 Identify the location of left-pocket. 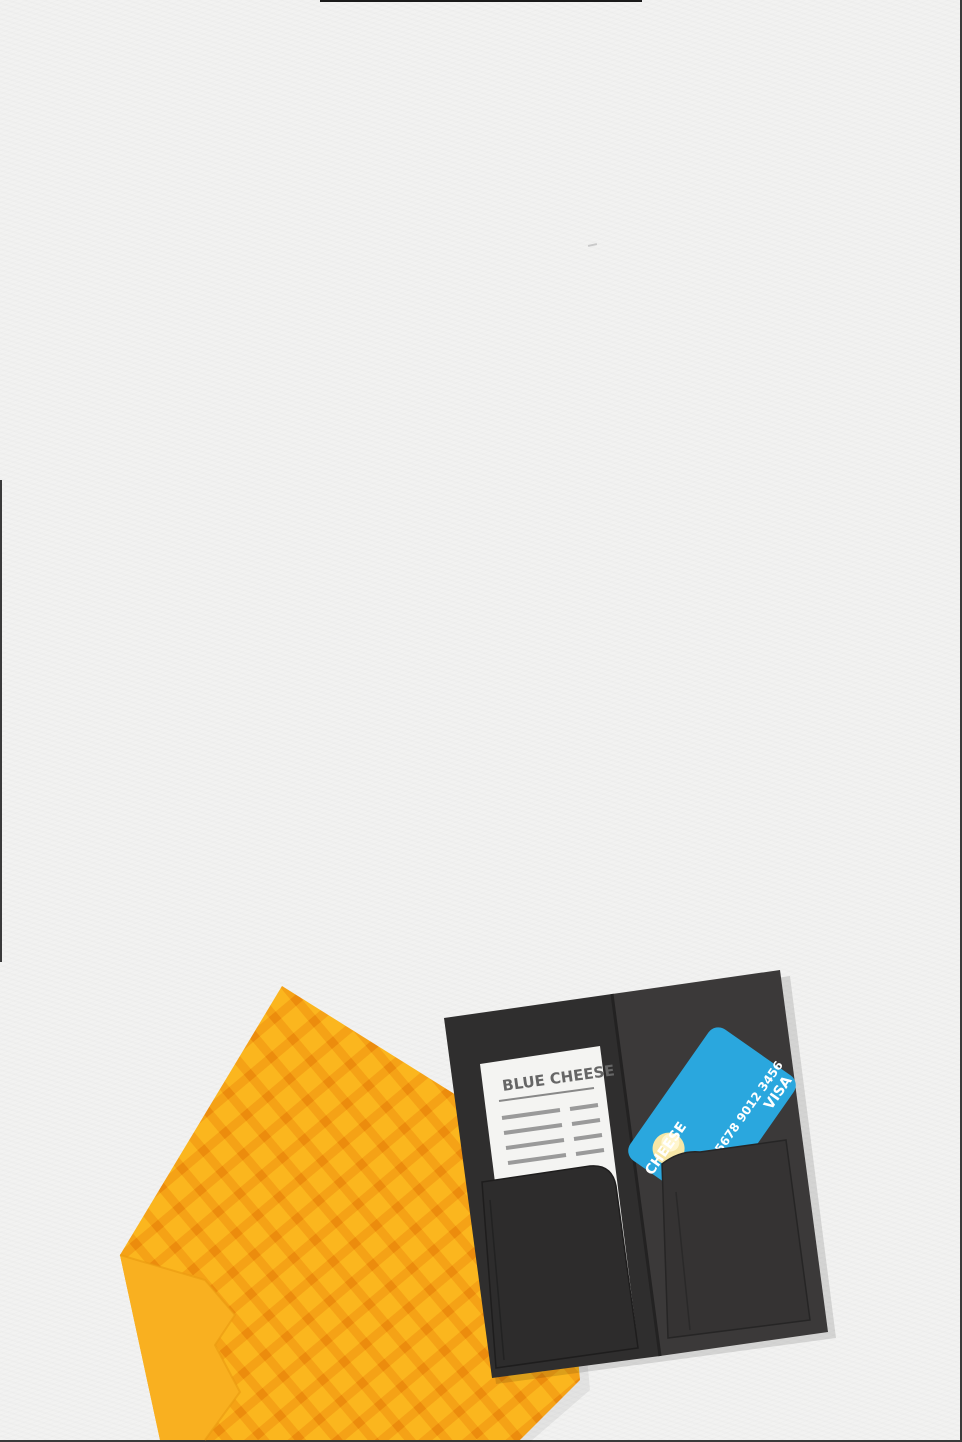
(560, 1267).